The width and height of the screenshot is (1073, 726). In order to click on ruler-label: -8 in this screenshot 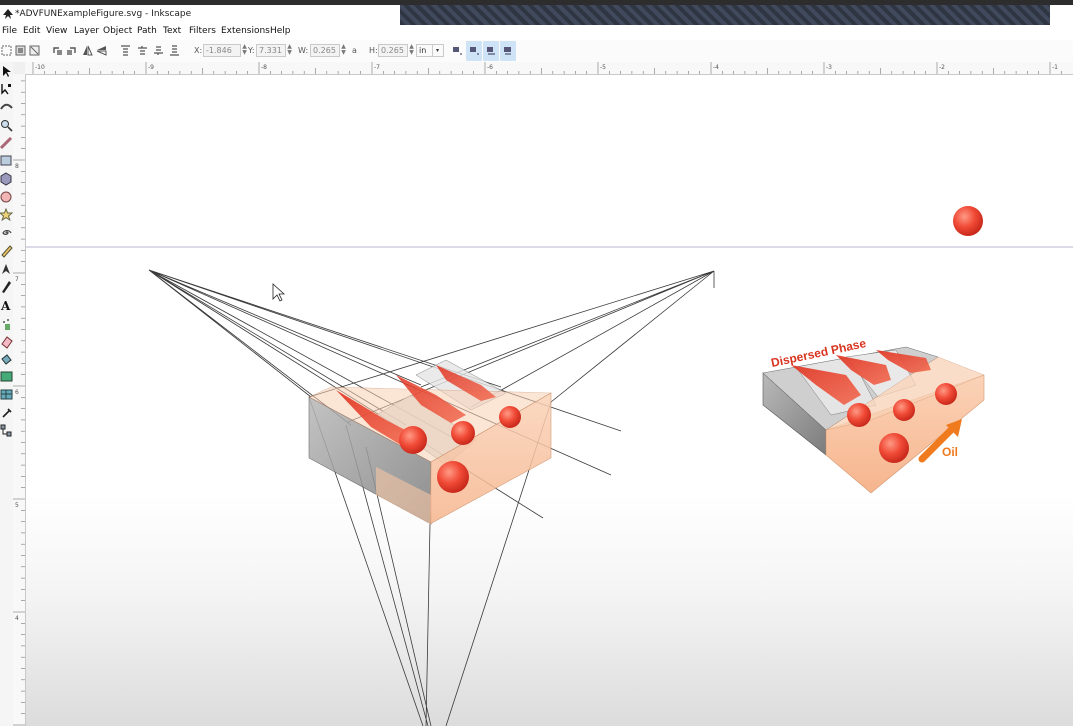, I will do `click(264, 67)`.